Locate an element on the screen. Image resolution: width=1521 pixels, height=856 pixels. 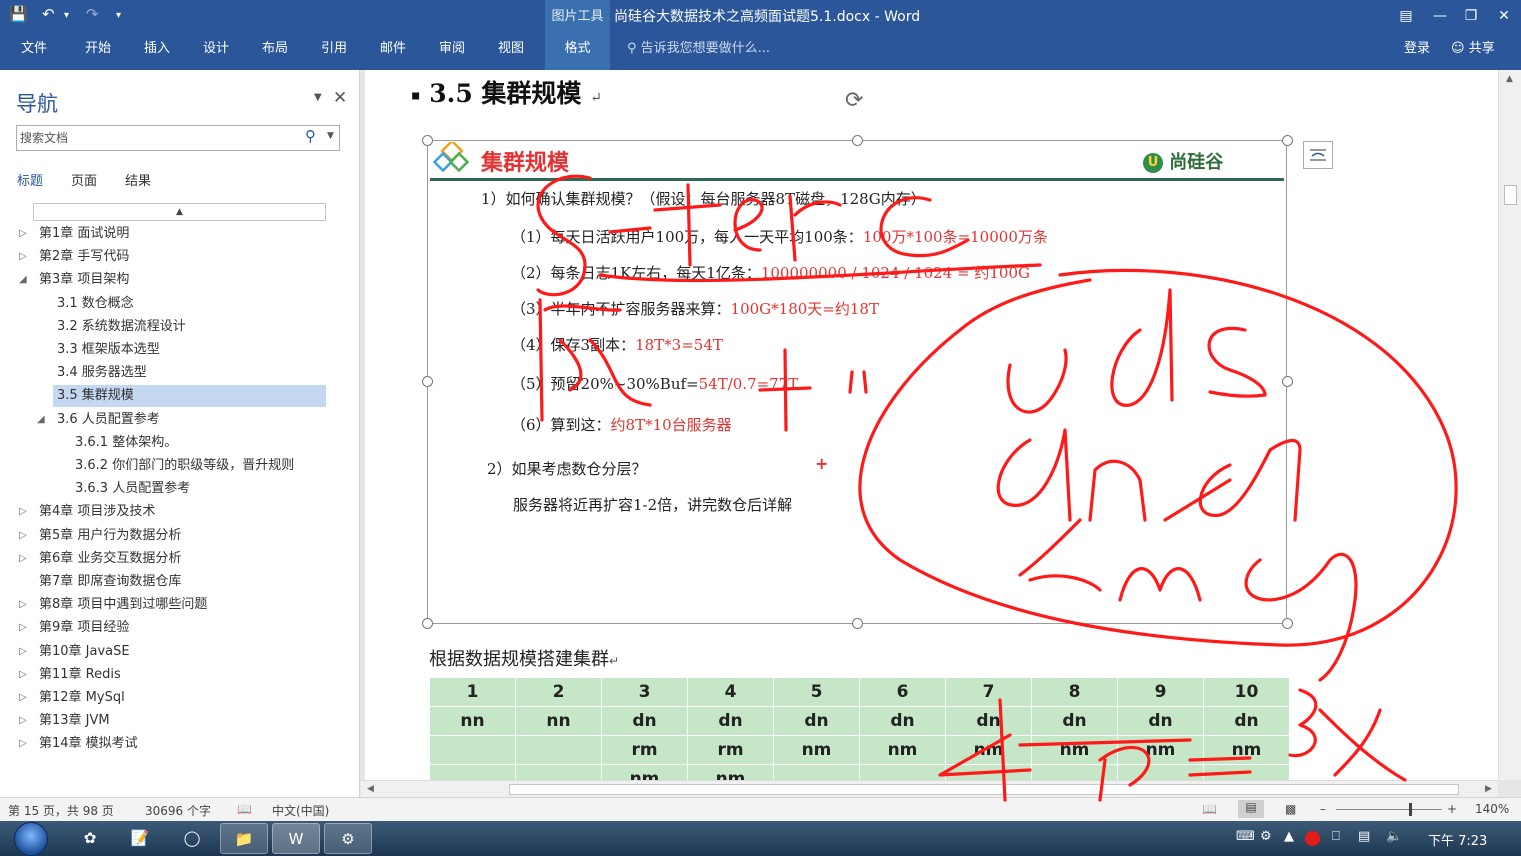
zoom-in-button: + is located at coordinates (1452, 809).